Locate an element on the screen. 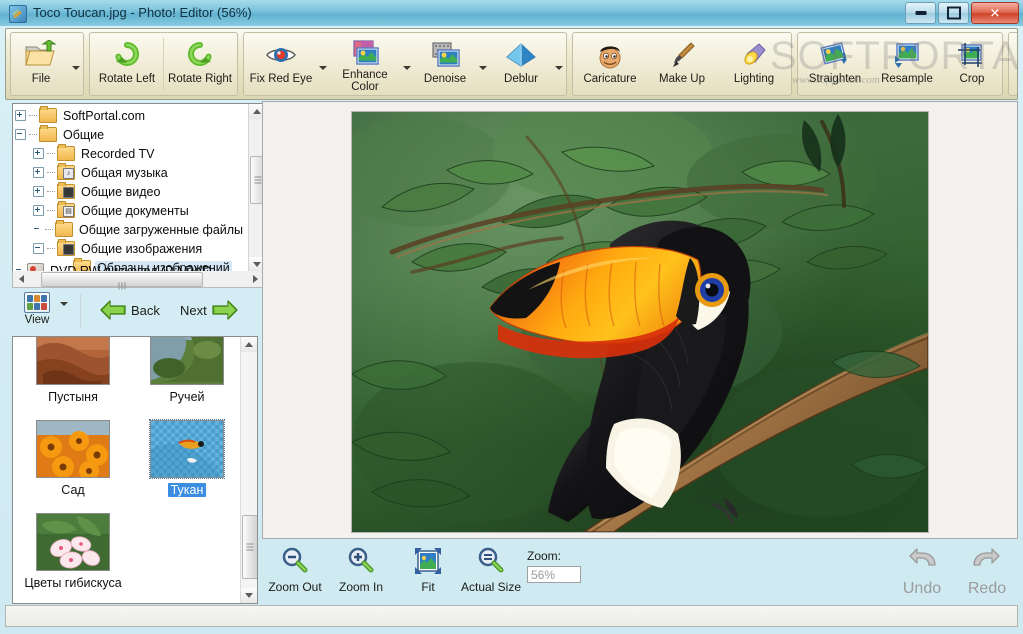  lighting-button: Lighting is located at coordinates (754, 64).